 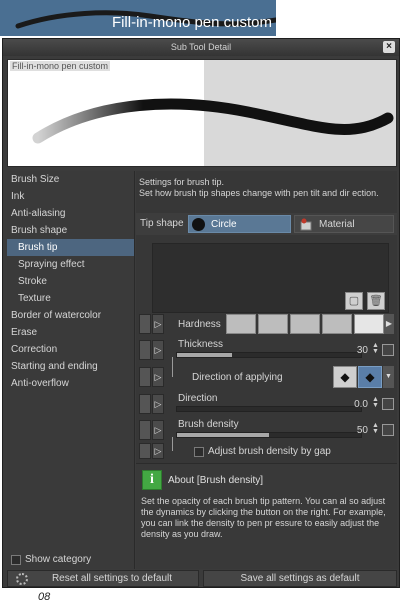 What do you see at coordinates (306, 224) in the screenshot?
I see `material-icon` at bounding box center [306, 224].